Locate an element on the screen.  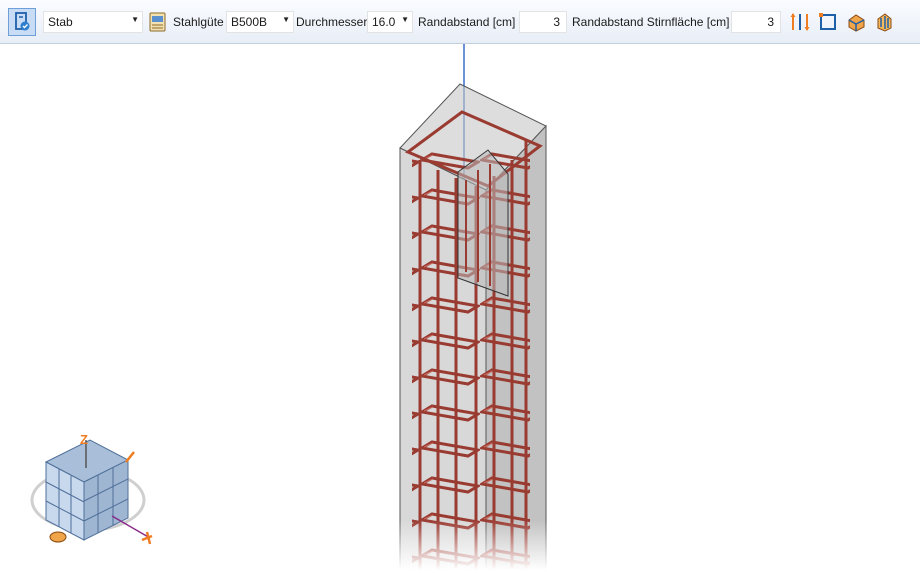
shape-tool-alt-icon is located at coordinates (884, 22).